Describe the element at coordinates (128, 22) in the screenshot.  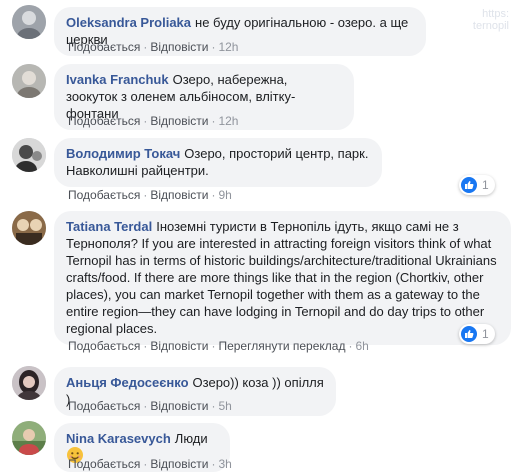
I see `commenter-name: Oleksandra Proliaka` at that location.